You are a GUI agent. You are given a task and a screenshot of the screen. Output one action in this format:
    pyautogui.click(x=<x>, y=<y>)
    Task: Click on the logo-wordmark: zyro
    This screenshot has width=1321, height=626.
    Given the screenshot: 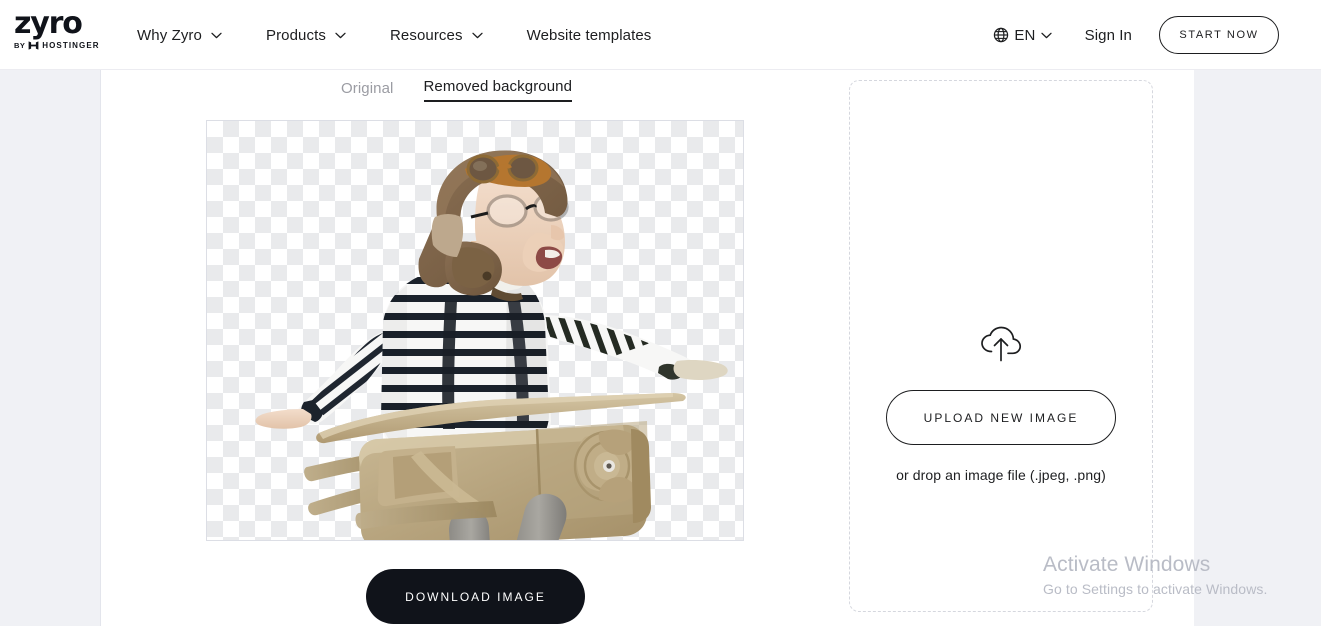 What is the action you would take?
    pyautogui.click(x=48, y=23)
    